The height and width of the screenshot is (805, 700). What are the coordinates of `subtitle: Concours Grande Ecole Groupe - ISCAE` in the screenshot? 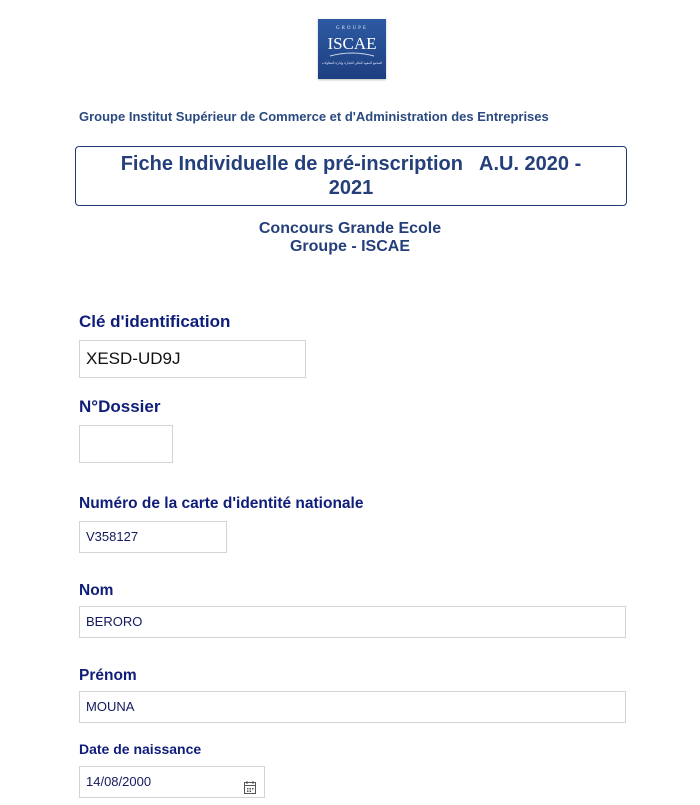 It's located at (350, 238).